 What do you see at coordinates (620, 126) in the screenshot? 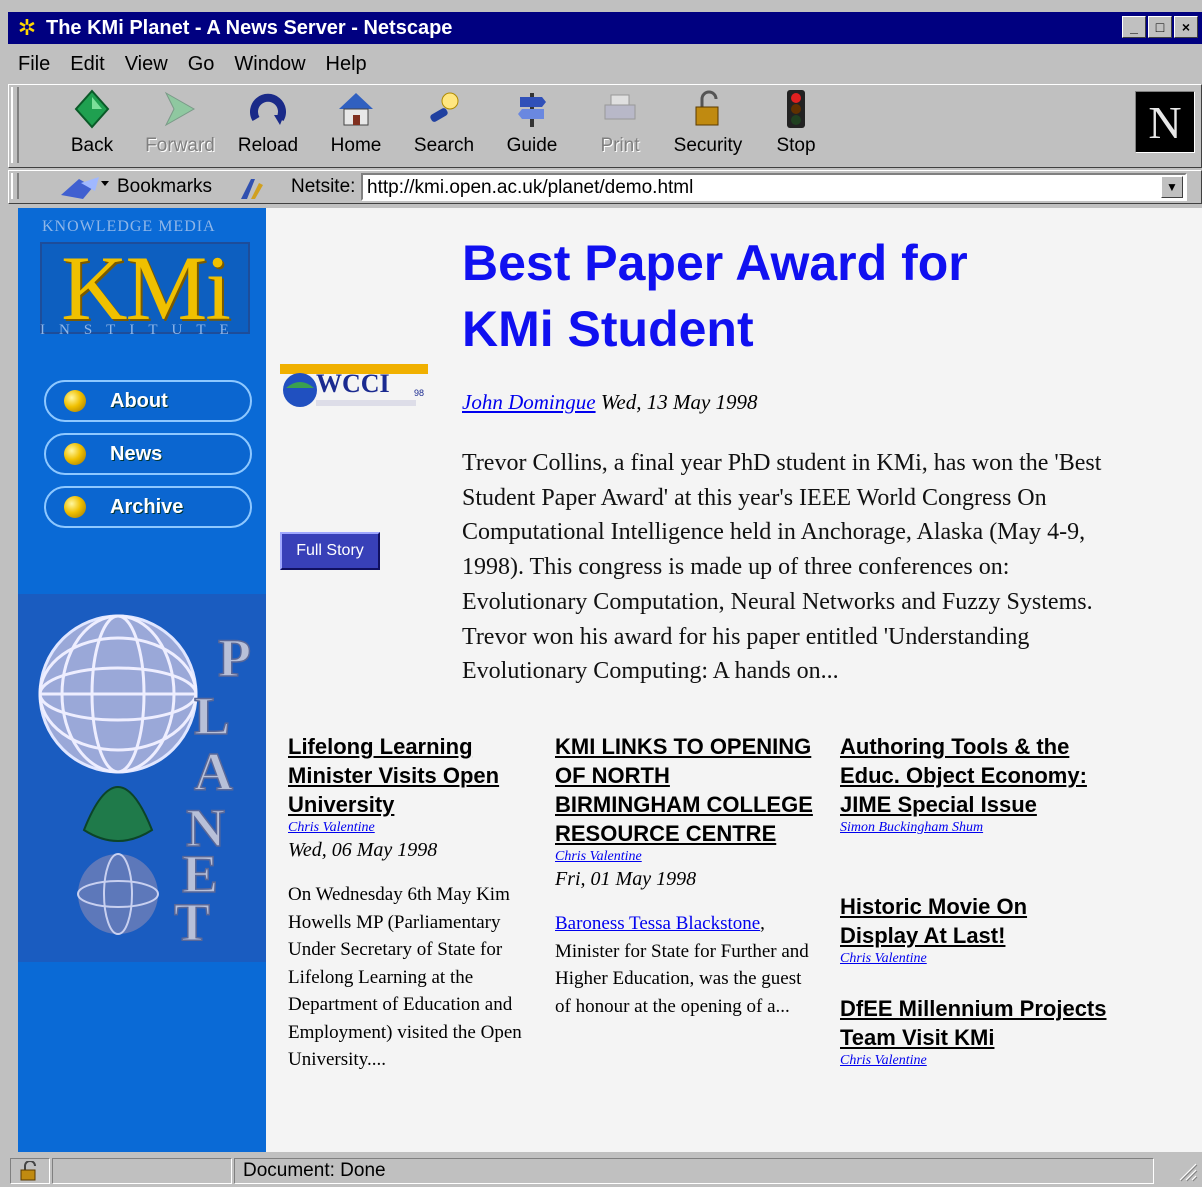
I see `print-button: Print` at bounding box center [620, 126].